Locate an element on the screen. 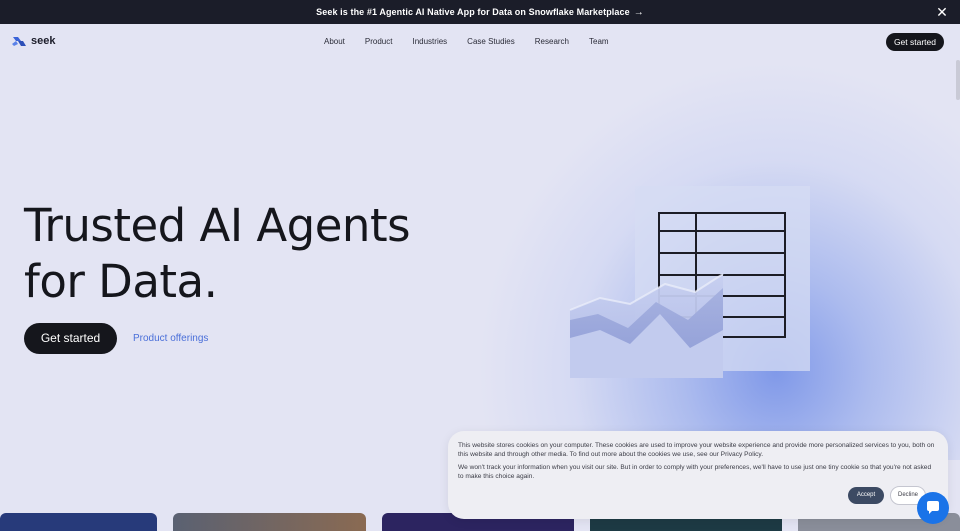  data-table-chart-illustration is located at coordinates (689, 282).